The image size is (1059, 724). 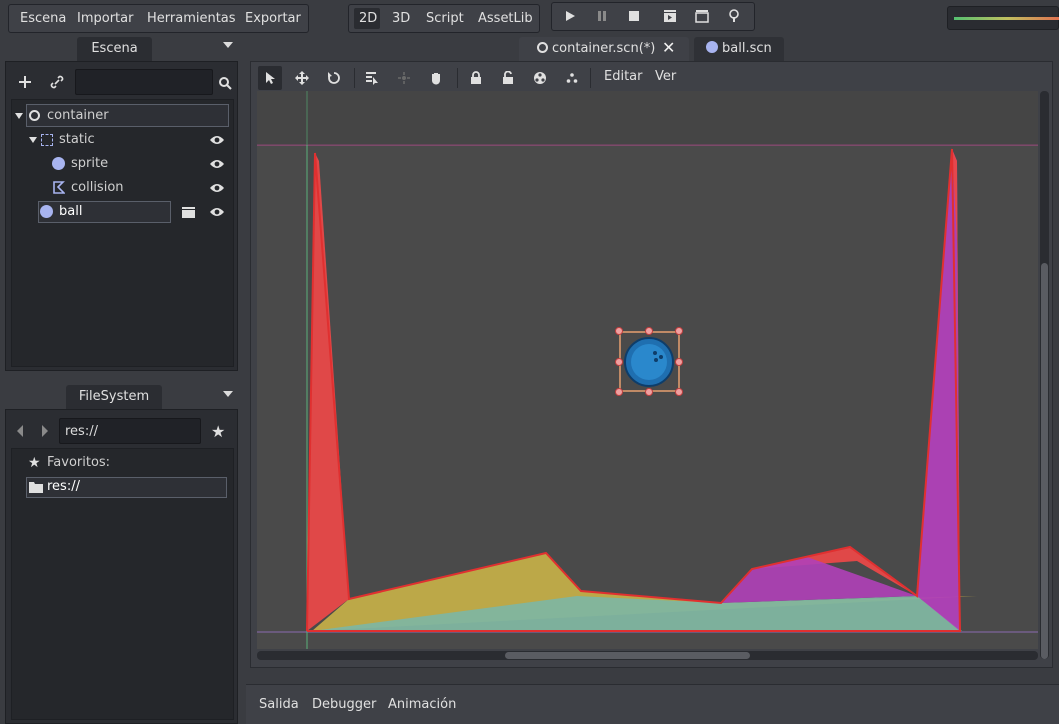 I want to click on pause-icon, so click(x=602, y=16).